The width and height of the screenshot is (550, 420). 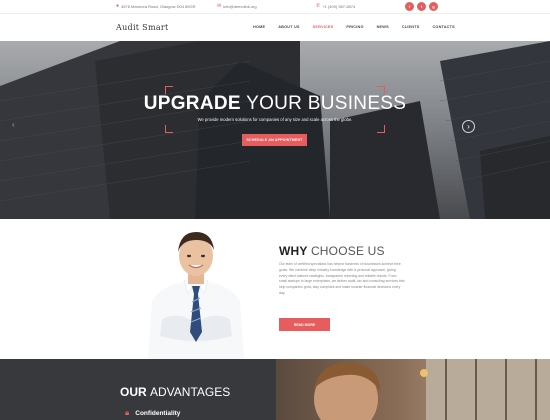 I want to click on nav-item-contacts: CONTACTS, so click(x=443, y=27).